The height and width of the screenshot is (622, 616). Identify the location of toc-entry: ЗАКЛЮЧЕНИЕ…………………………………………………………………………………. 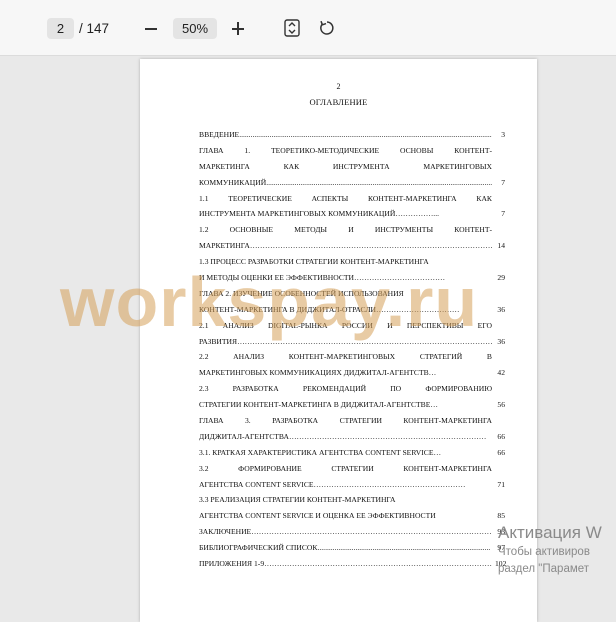
(352, 532).